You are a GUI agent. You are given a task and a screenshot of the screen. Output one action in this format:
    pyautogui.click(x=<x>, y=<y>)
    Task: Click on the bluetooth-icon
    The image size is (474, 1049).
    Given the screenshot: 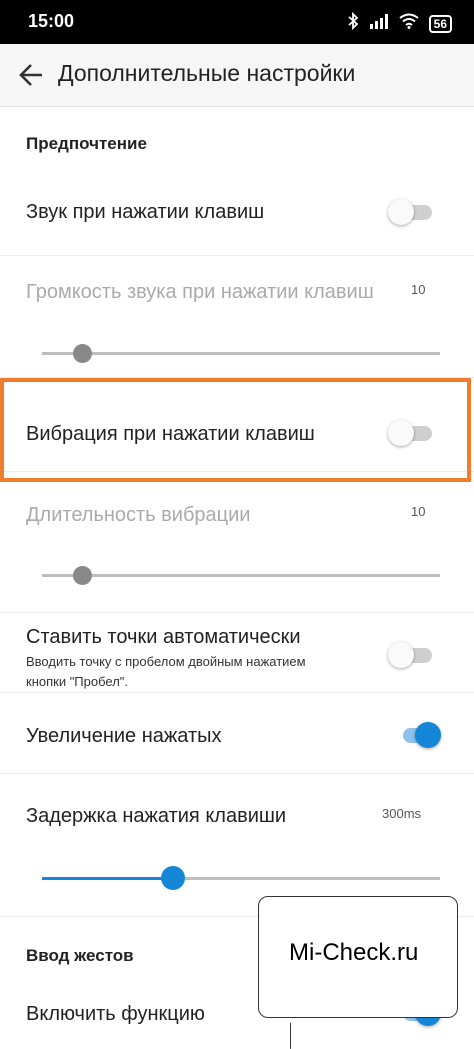 What is the action you would take?
    pyautogui.click(x=353, y=23)
    